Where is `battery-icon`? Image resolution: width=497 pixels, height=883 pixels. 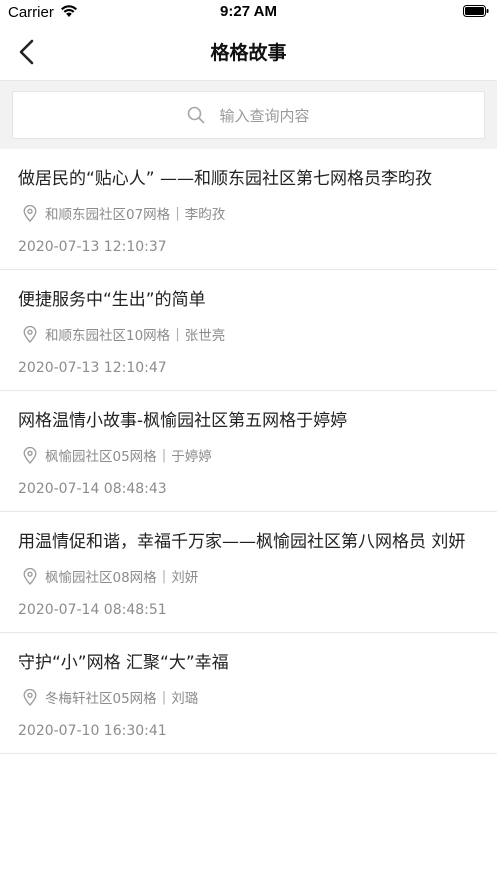
battery-icon is located at coordinates (476, 11).